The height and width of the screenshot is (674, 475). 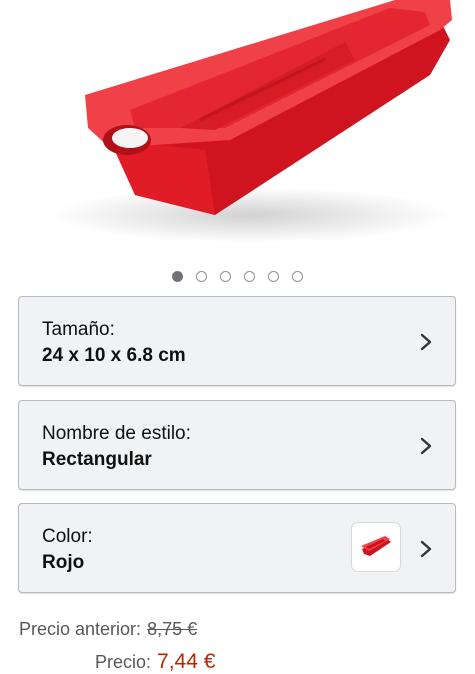 What do you see at coordinates (123, 662) in the screenshot?
I see `current-price-label: Precio:` at bounding box center [123, 662].